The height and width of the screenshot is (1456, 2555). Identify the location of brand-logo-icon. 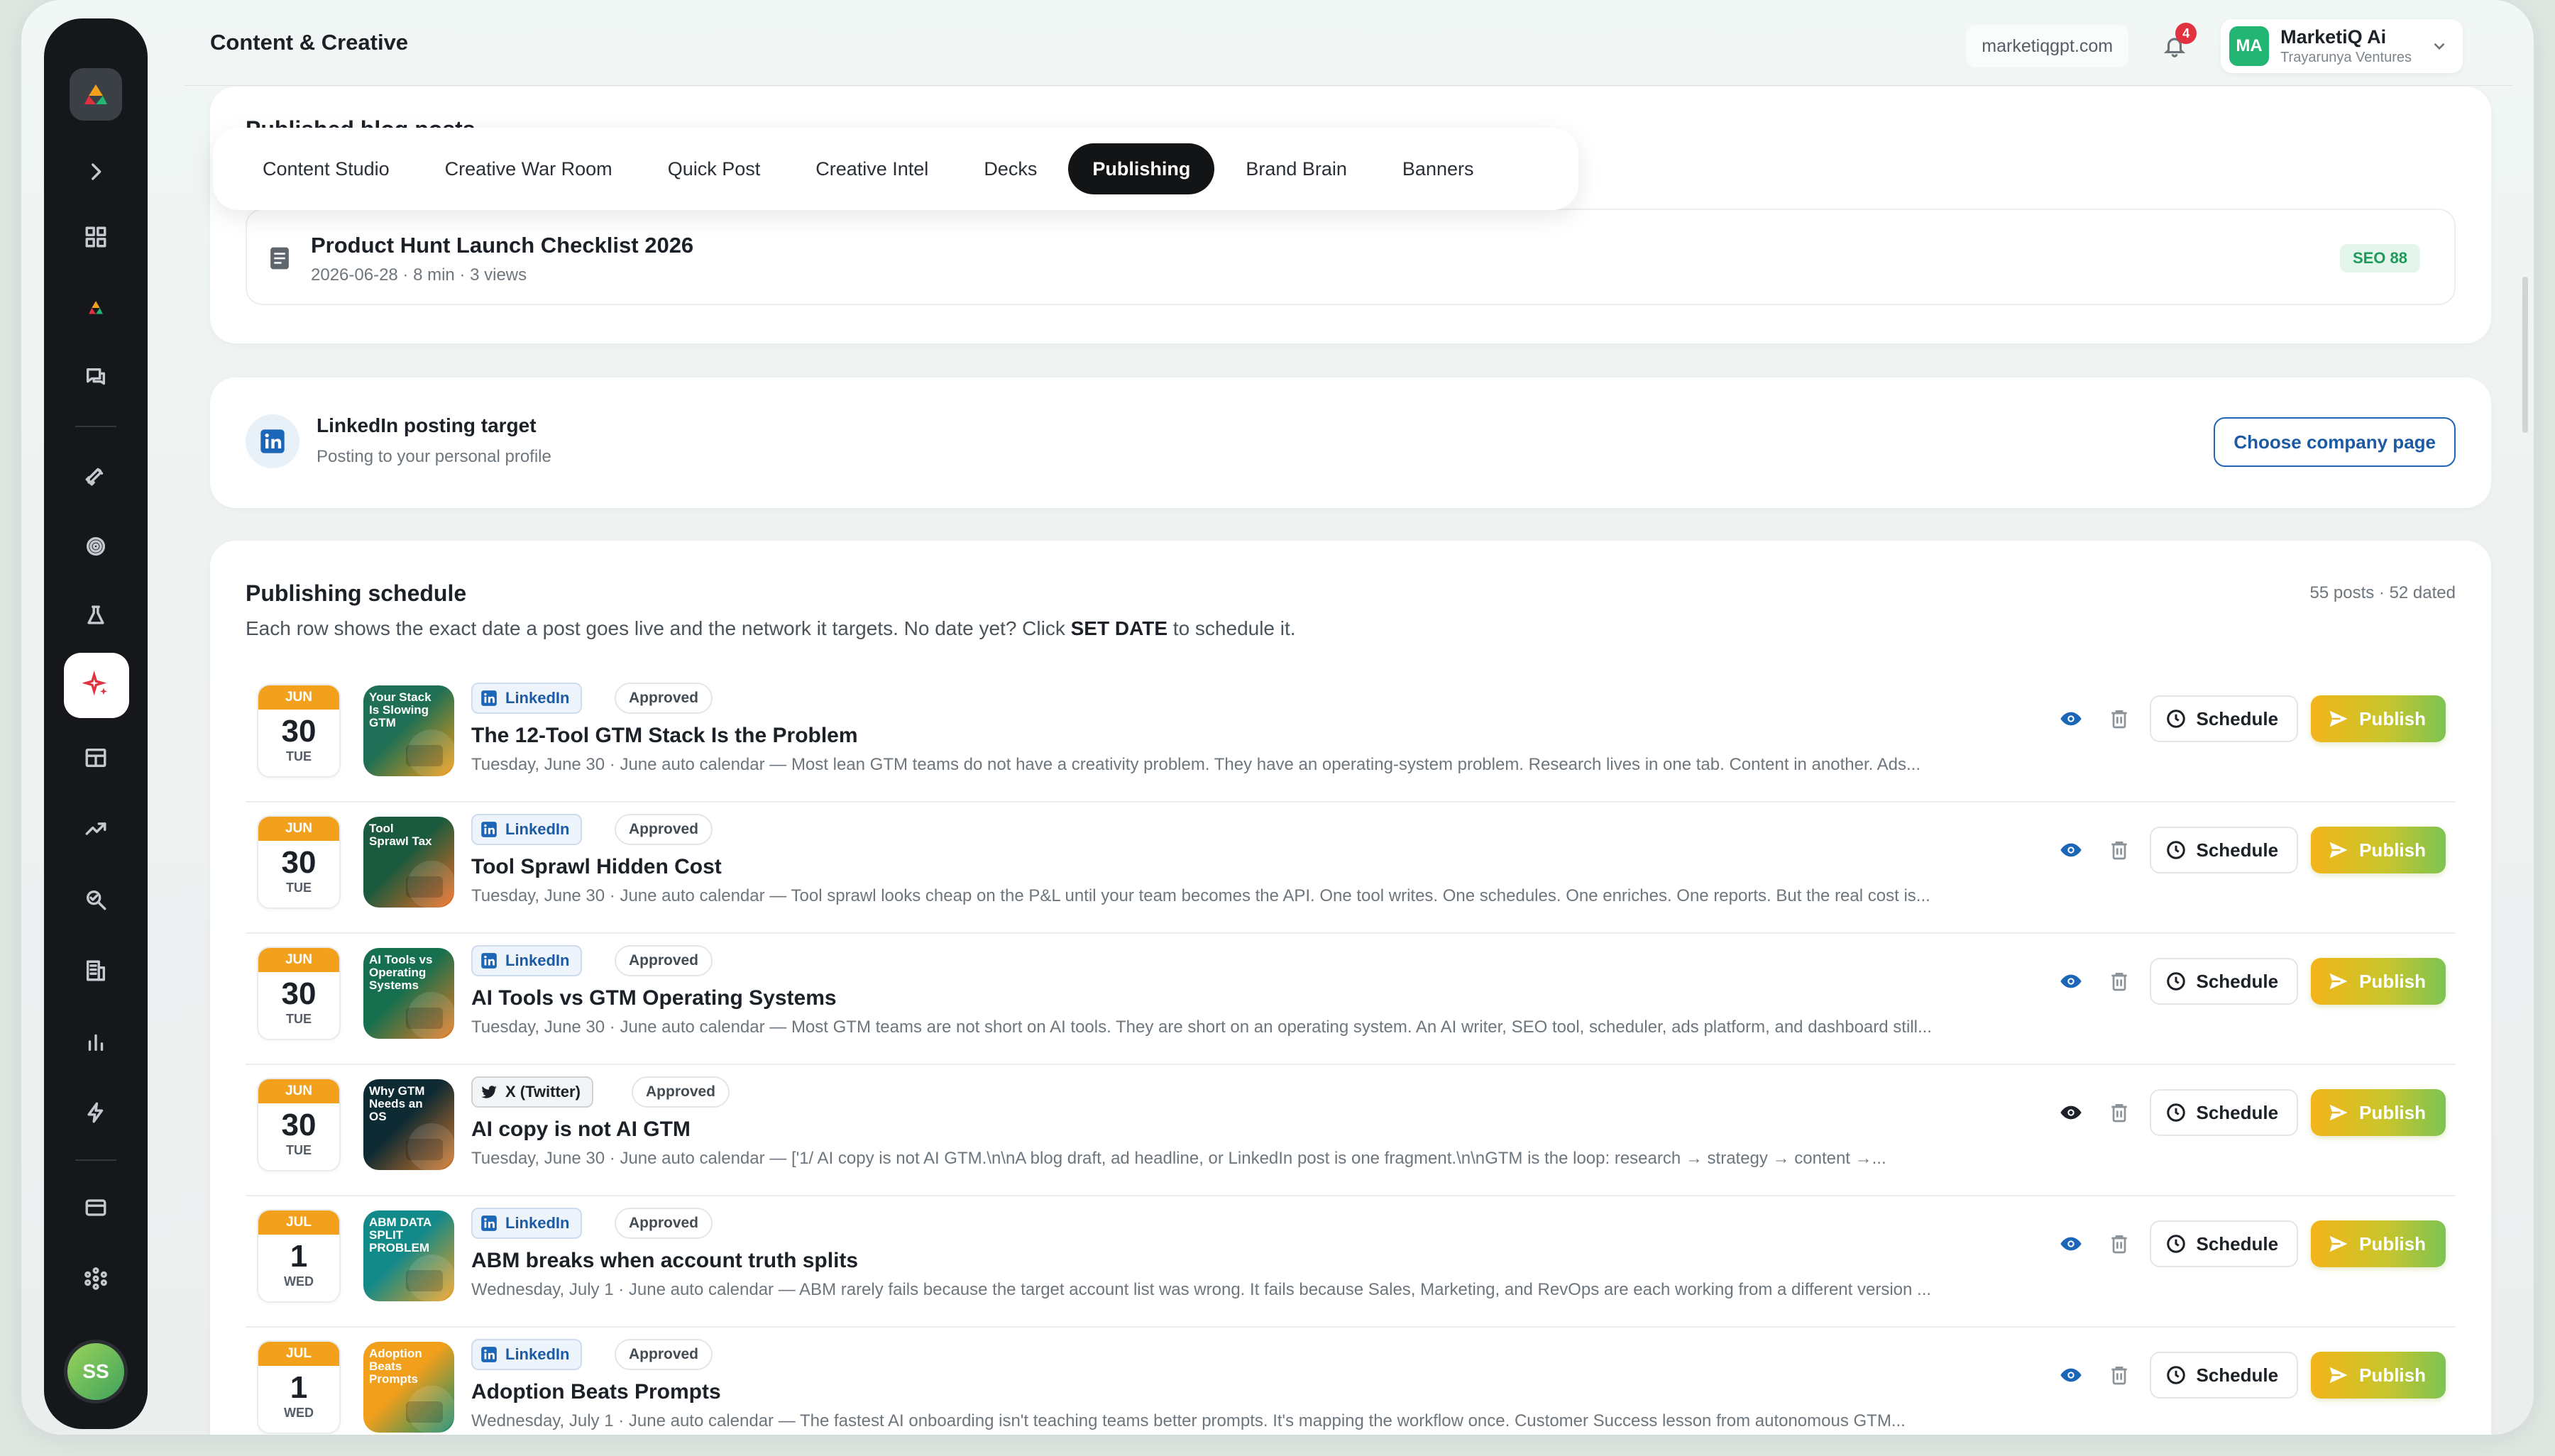
(96, 308).